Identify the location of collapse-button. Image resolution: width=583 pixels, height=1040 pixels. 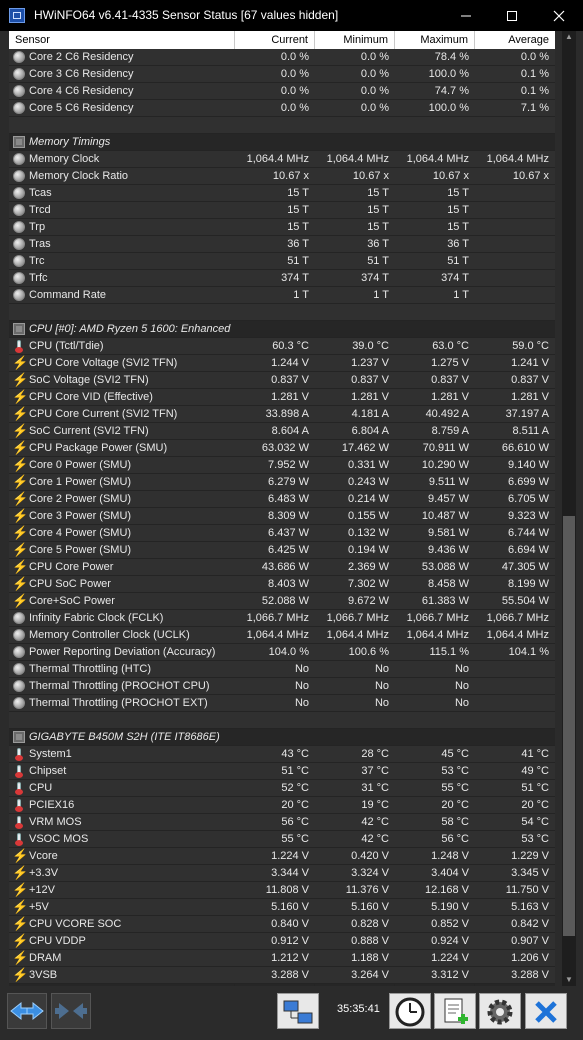
(71, 1011).